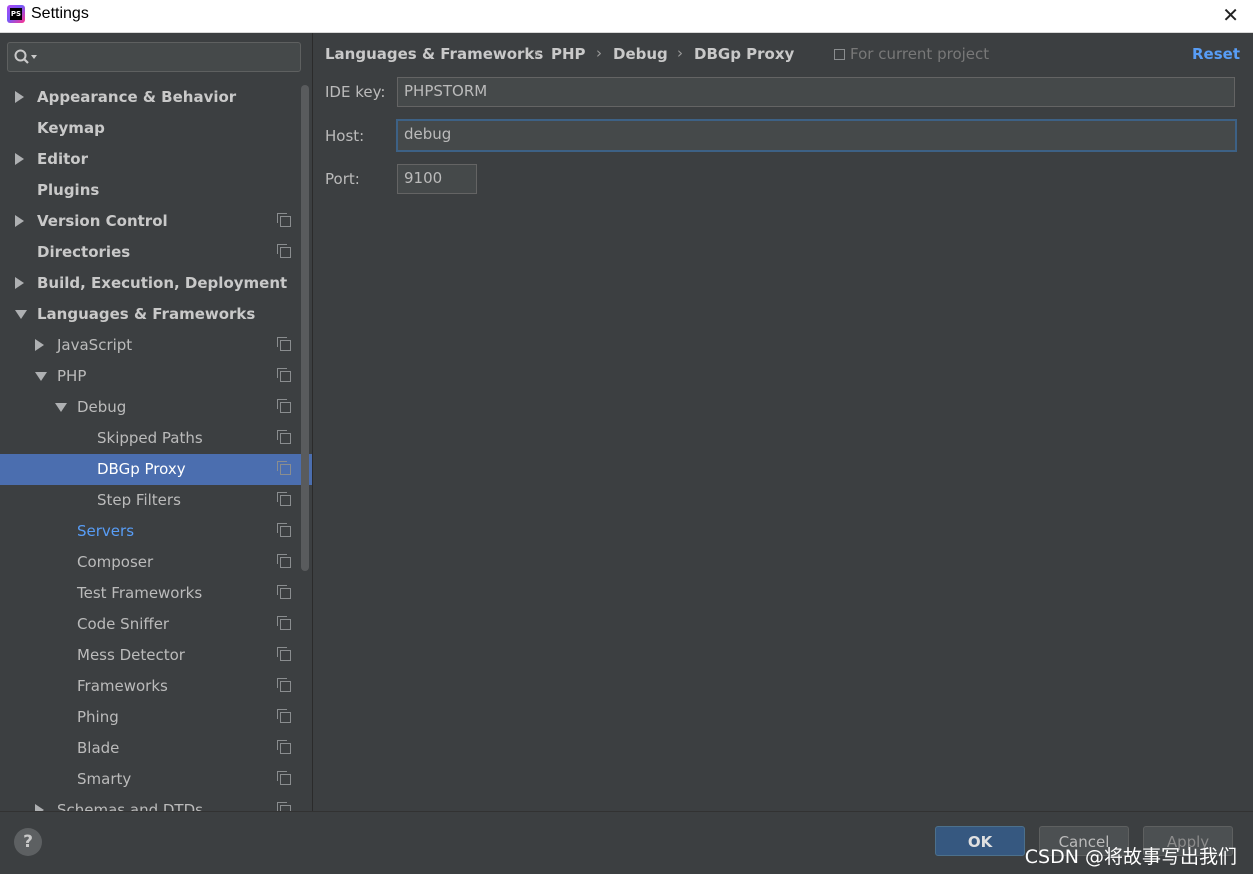  Describe the element at coordinates (146, 314) in the screenshot. I see `sidebar-item-label: Languages & Frameworks` at that location.